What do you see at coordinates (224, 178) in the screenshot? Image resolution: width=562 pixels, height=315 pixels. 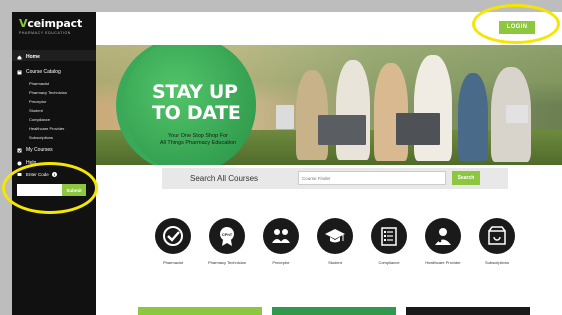 I see `search-label: Search All Courses` at bounding box center [224, 178].